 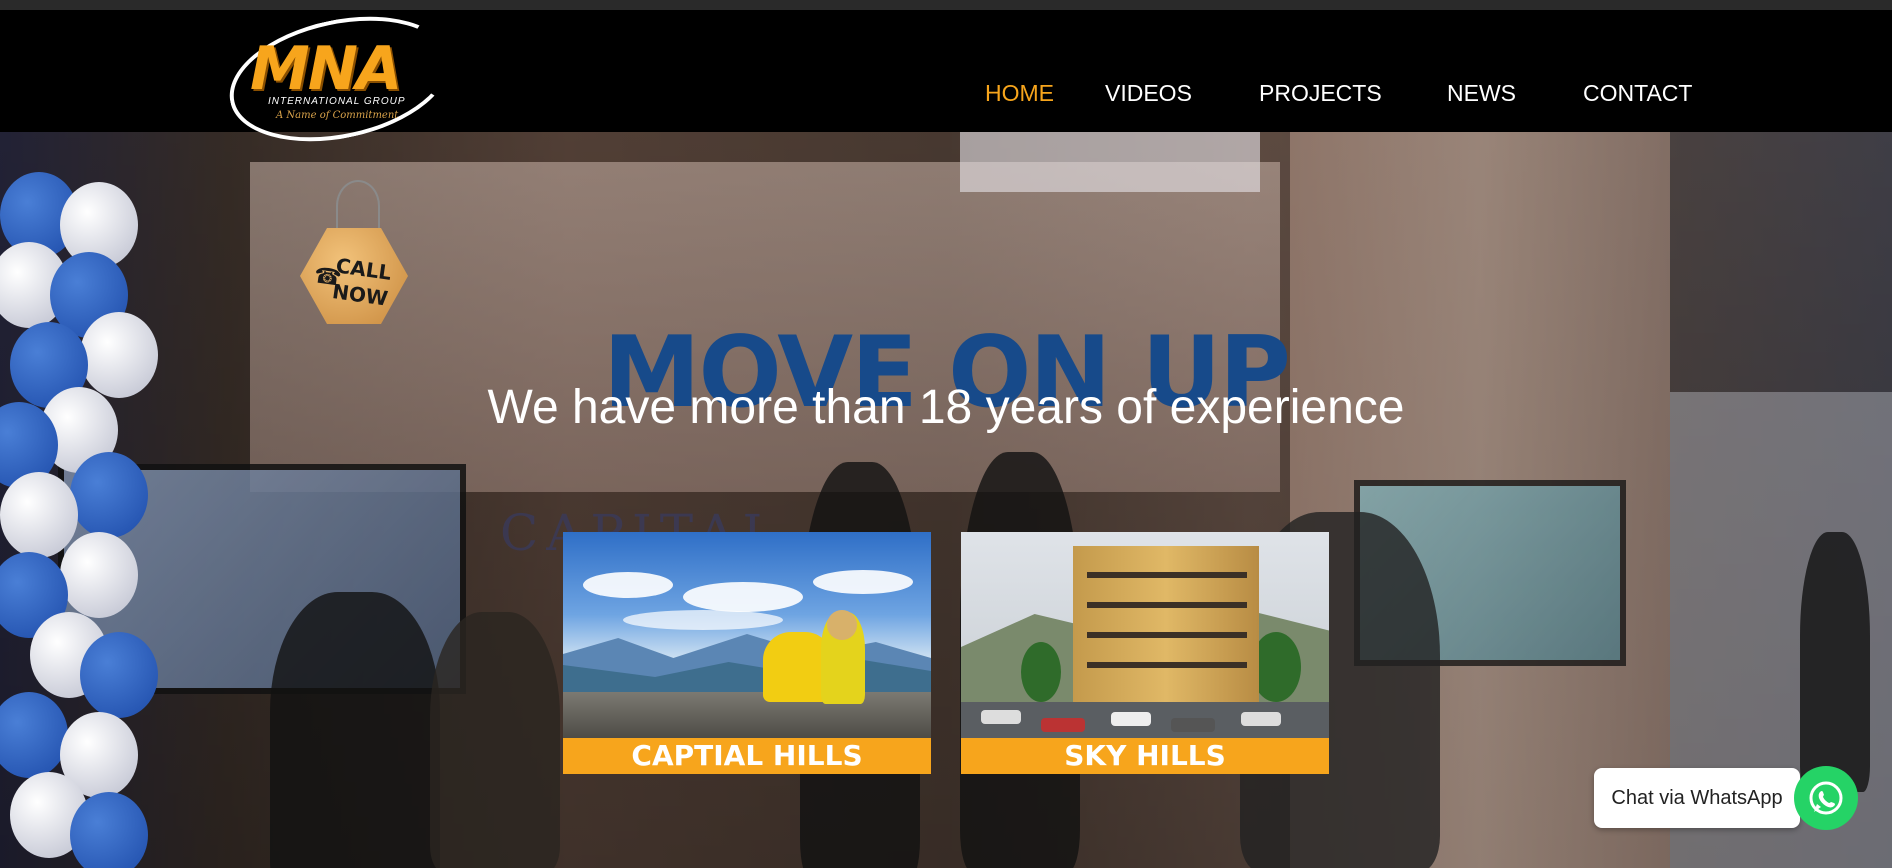 I want to click on project-label: CAPTIAL HILLS, so click(x=747, y=756).